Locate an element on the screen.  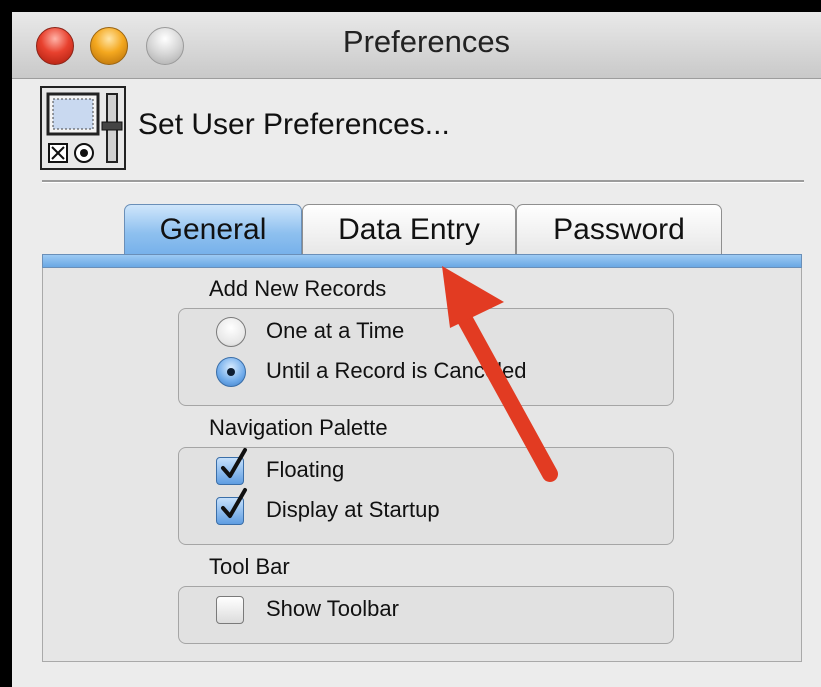
preferences-panel-icon is located at coordinates (83, 128).